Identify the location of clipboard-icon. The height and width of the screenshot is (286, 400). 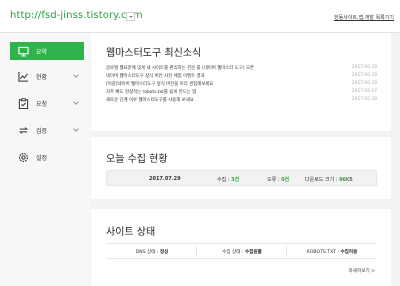
(23, 103).